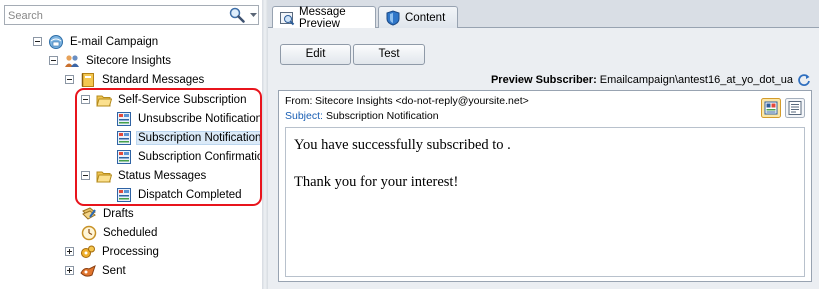 The width and height of the screenshot is (819, 289). I want to click on tree-label: Subscription Confirmation, so click(204, 156).